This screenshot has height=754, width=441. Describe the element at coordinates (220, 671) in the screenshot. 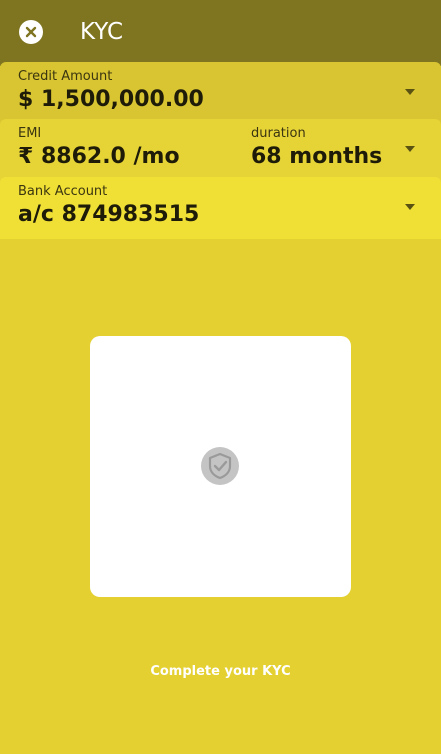

I see `complete-kyc-link: Complete your KYC` at that location.